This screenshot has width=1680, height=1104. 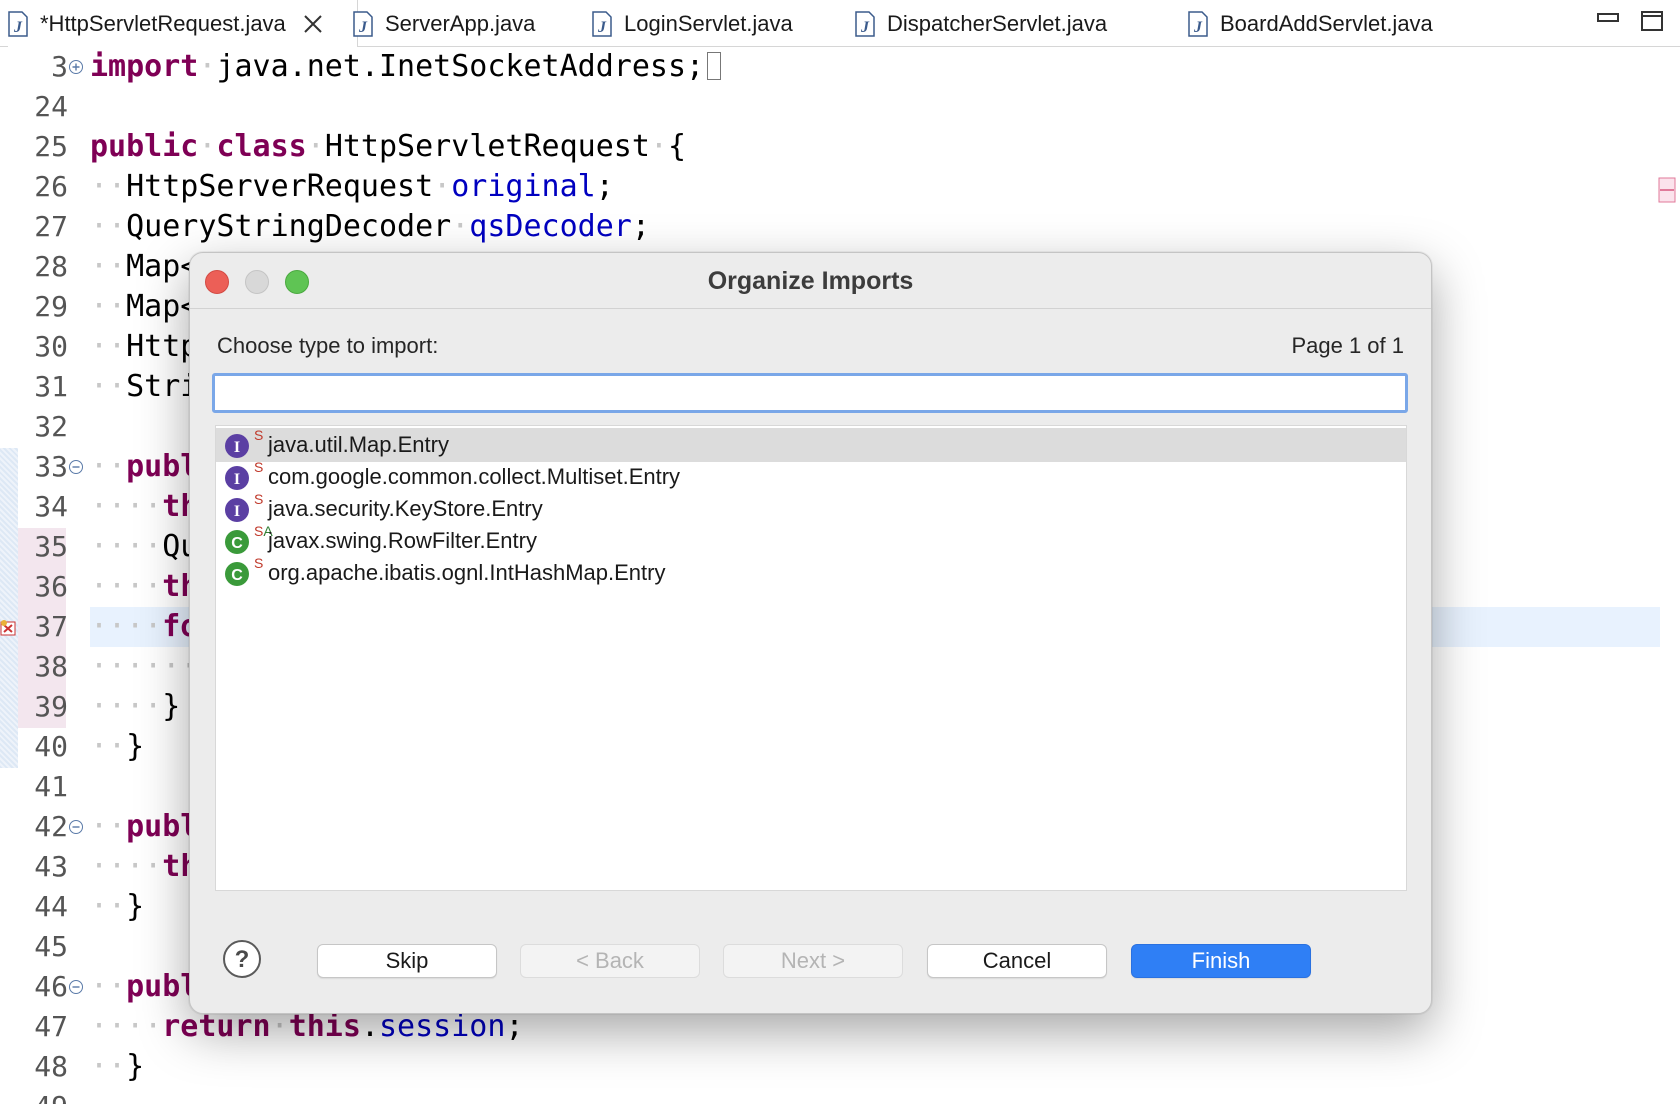 What do you see at coordinates (840, 1067) in the screenshot?
I see `code-line: 48 ··}` at bounding box center [840, 1067].